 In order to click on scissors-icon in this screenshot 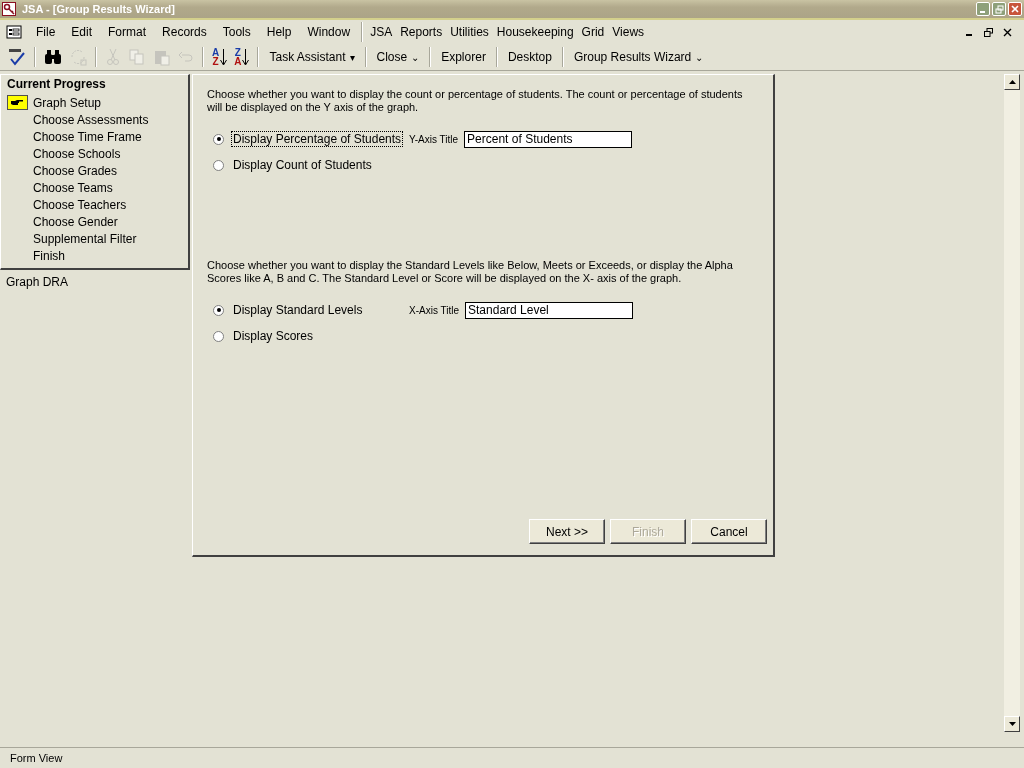, I will do `click(113, 57)`.